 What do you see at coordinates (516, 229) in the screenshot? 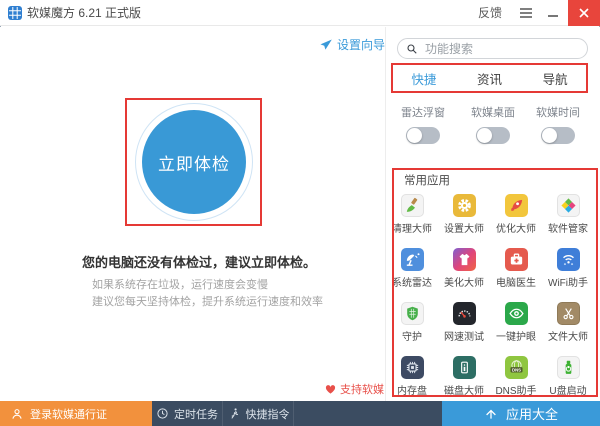
I see `app-label: 优化大师` at bounding box center [516, 229].